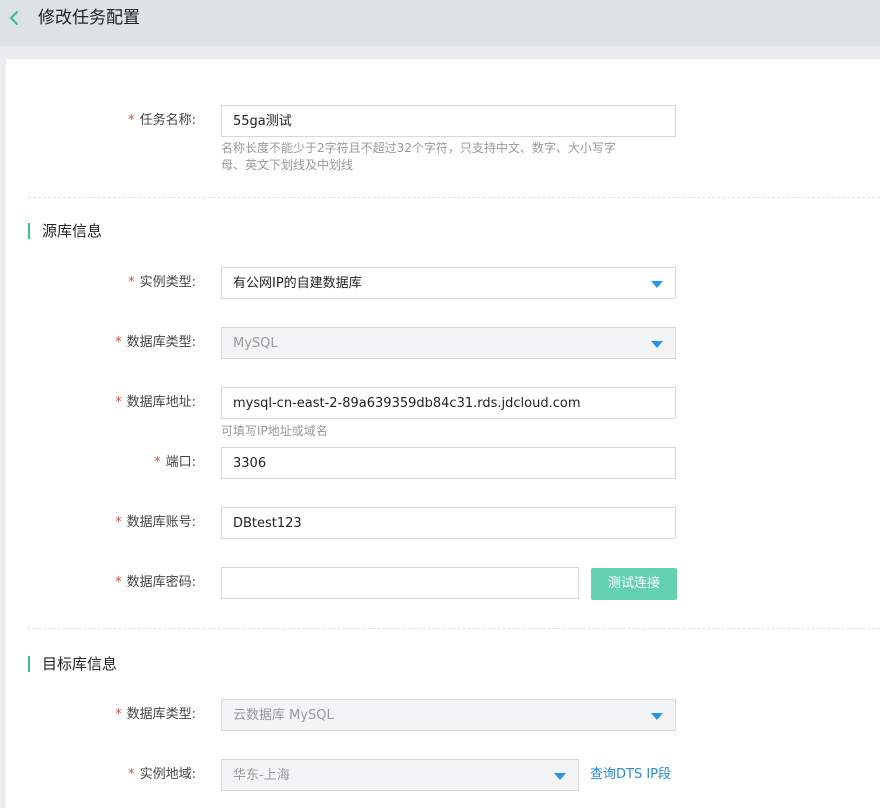 This screenshot has height=808, width=880. Describe the element at coordinates (162, 282) in the screenshot. I see `instance-type-label: * 实例类型:` at that location.